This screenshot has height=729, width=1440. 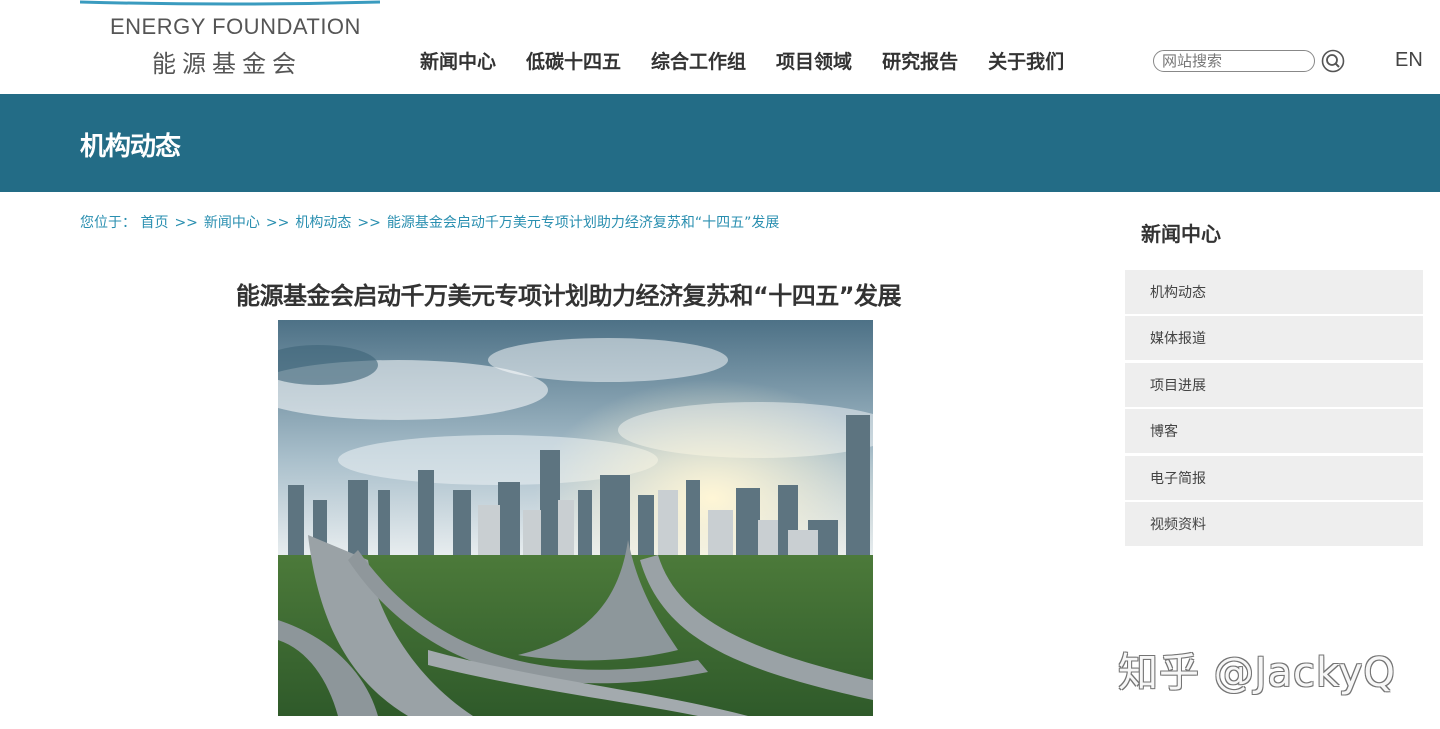 What do you see at coordinates (573, 62) in the screenshot?
I see `nav-item-low-carbon: 低碳十四五` at bounding box center [573, 62].